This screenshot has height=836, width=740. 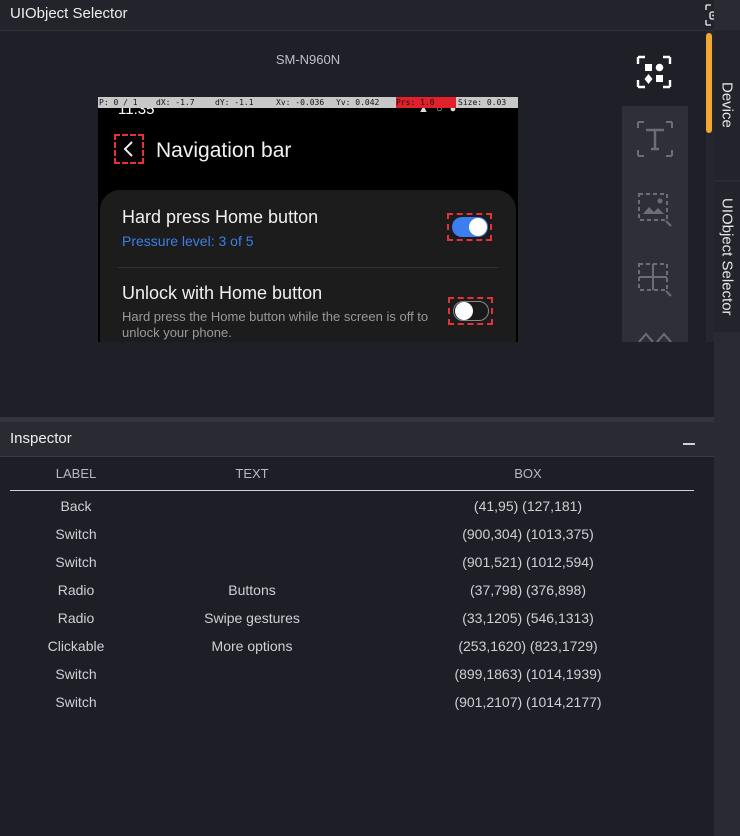 What do you see at coordinates (528, 646) in the screenshot?
I see `cell-box: (253,1620) (823,1729)` at bounding box center [528, 646].